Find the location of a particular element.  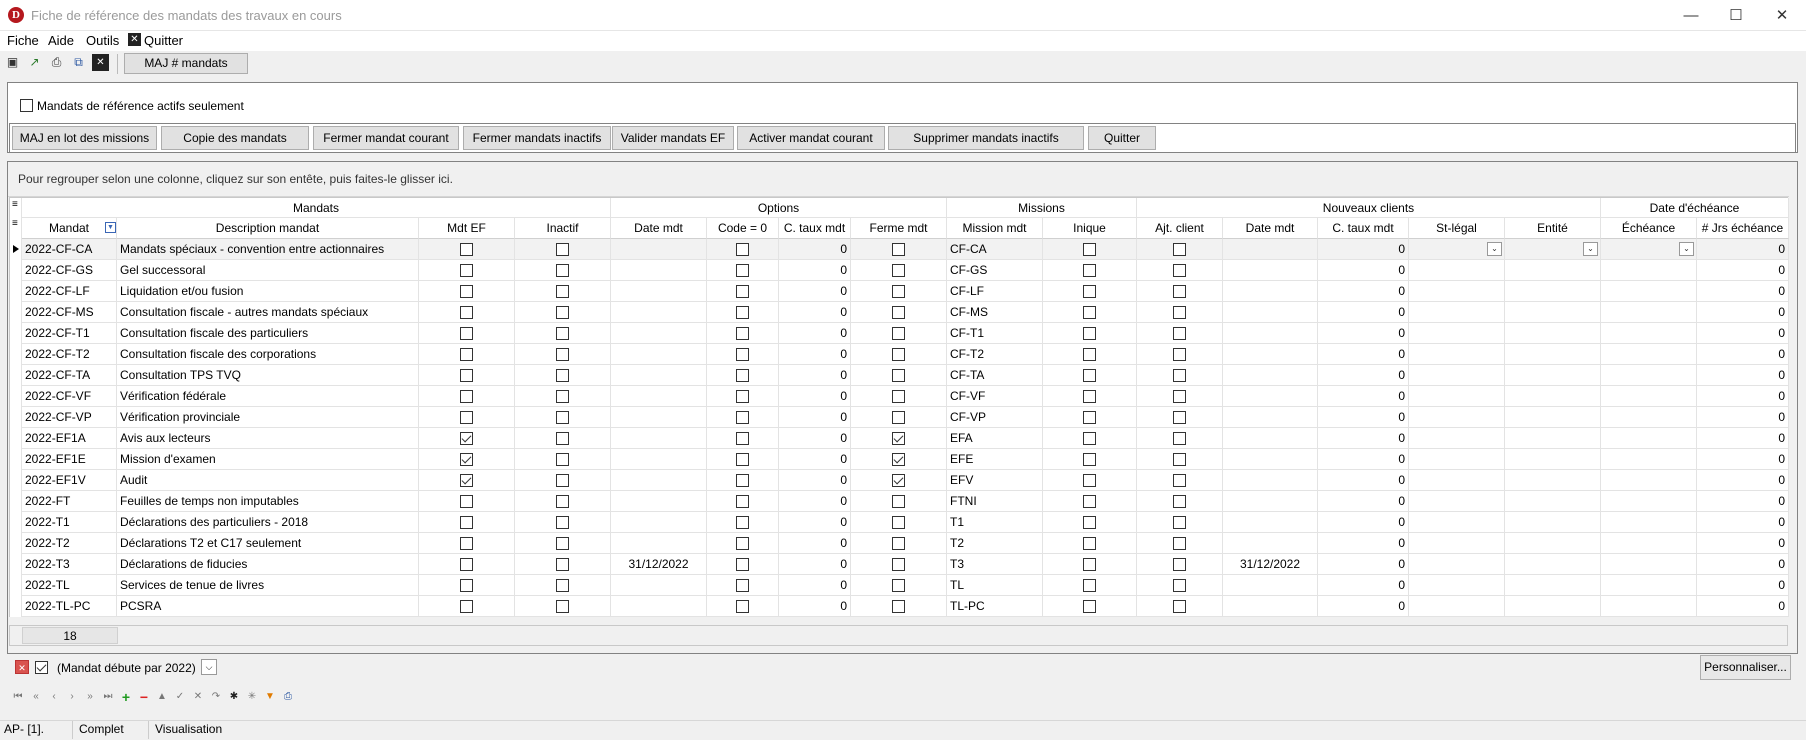

menu-quitter: Quitter is located at coordinates (163, 40).